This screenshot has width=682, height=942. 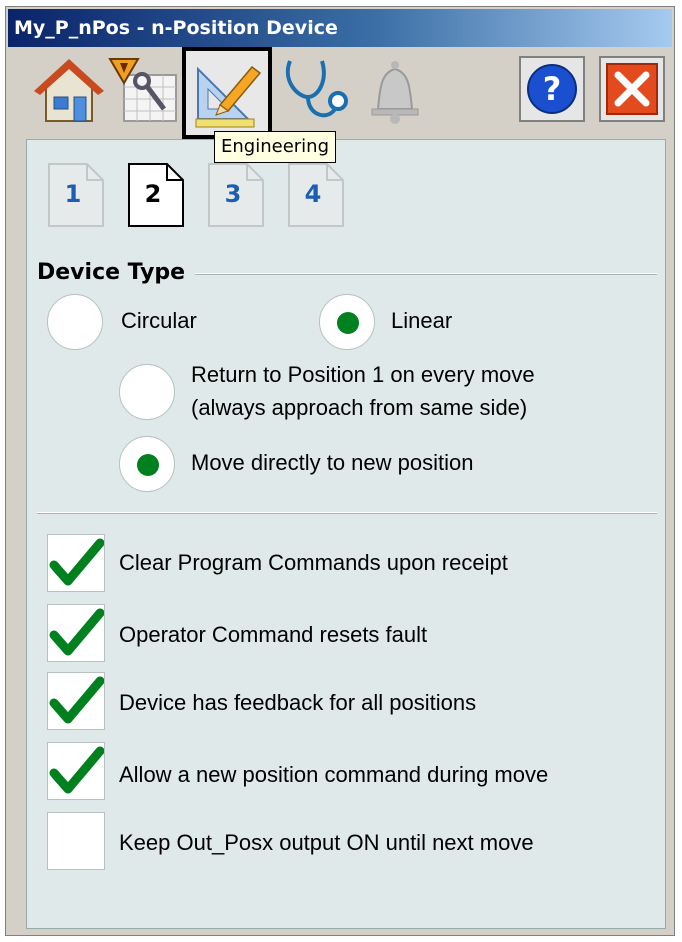 What do you see at coordinates (332, 462) in the screenshot?
I see `move-directly-label: Move directly to new position` at bounding box center [332, 462].